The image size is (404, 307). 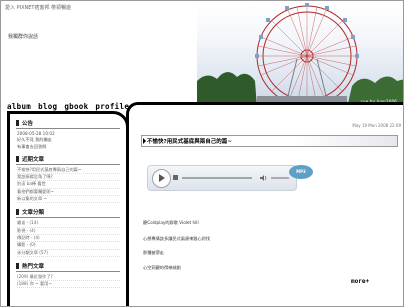 What do you see at coordinates (19, 106) in the screenshot?
I see `nav-album: album` at bounding box center [19, 106].